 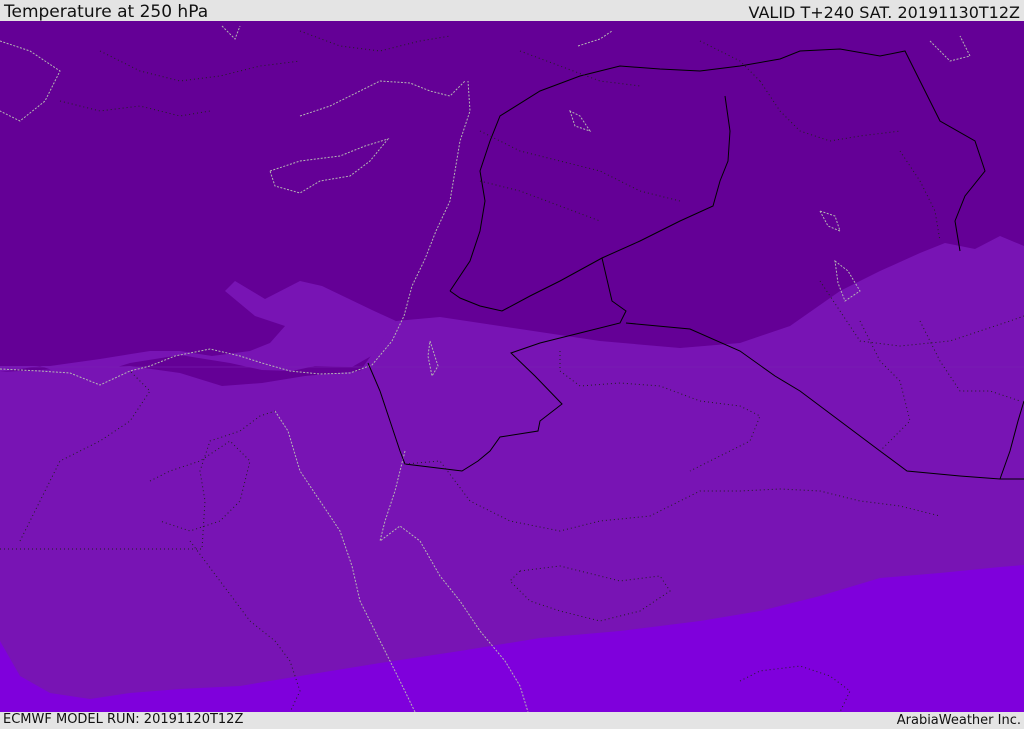 What do you see at coordinates (958, 720) in the screenshot?
I see `credit-label: ArabiaWeather Inc.` at bounding box center [958, 720].